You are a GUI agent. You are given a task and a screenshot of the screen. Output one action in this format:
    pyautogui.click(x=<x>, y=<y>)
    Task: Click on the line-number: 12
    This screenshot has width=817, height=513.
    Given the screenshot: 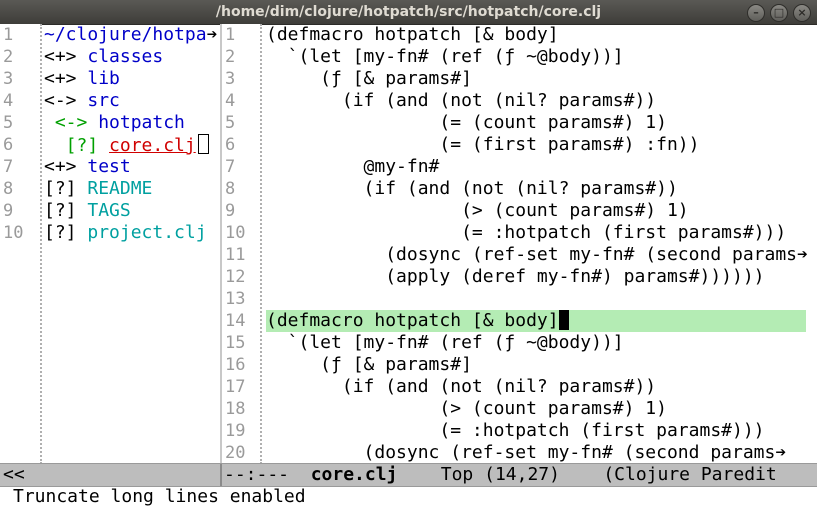 What is the action you would take?
    pyautogui.click(x=235, y=277)
    